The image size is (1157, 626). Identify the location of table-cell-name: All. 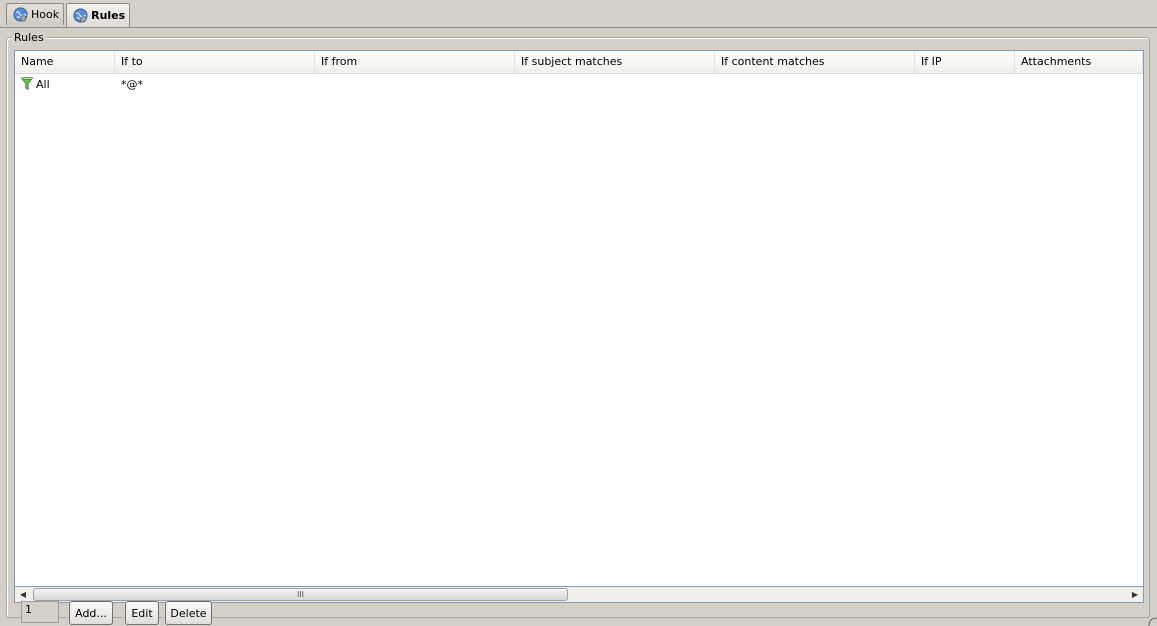
(65, 84).